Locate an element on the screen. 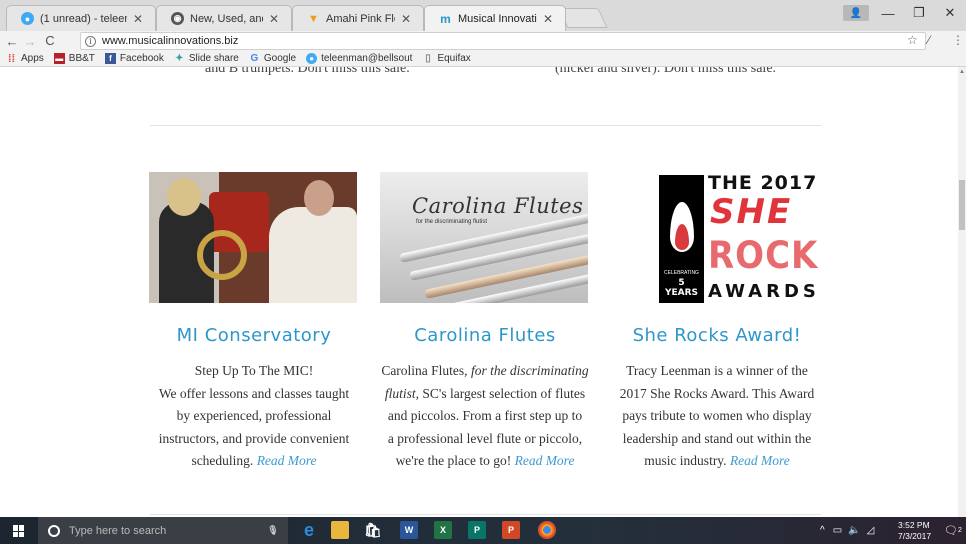 This screenshot has width=966, height=544. card-line: pays tribute to women who display is located at coordinates (717, 415).